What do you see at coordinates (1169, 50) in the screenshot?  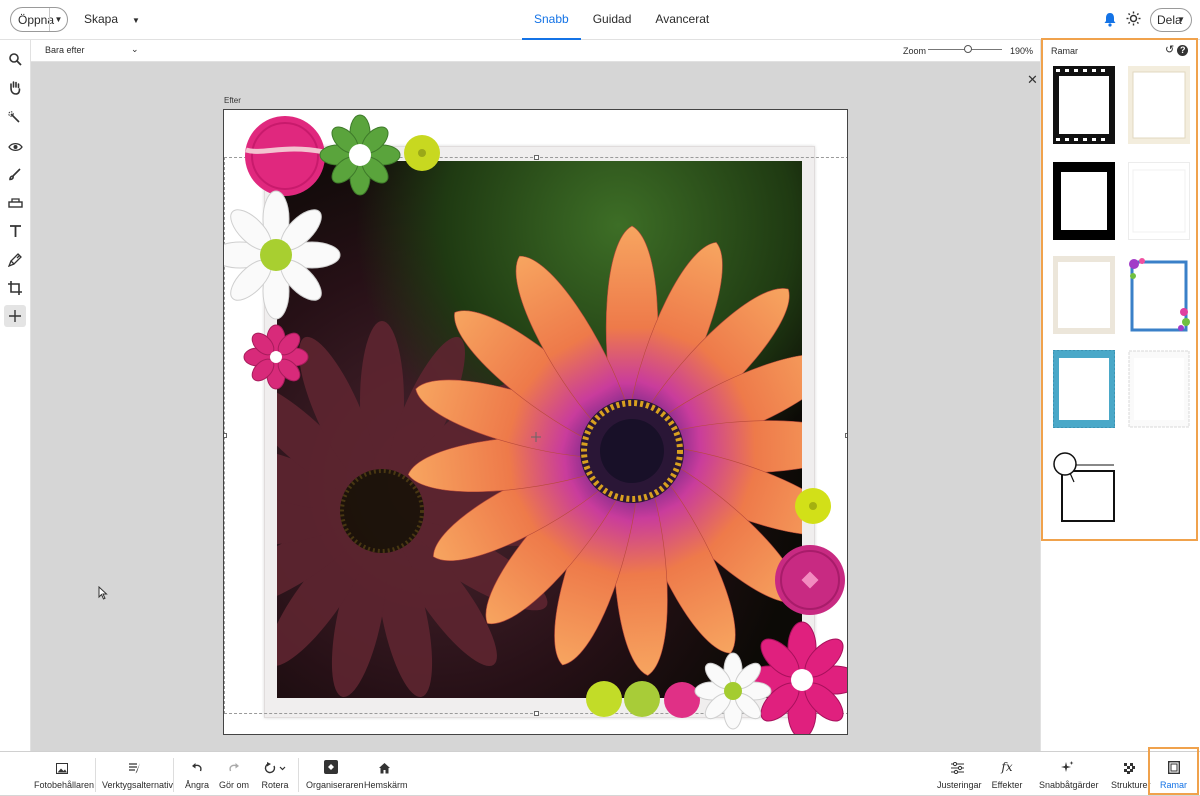 I see `reset-icon: ↺` at bounding box center [1169, 50].